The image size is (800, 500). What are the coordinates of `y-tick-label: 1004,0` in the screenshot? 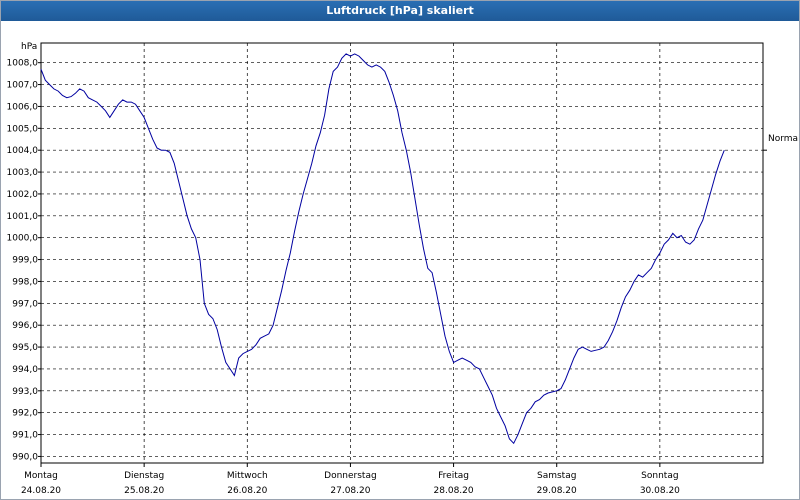 It's located at (23, 151).